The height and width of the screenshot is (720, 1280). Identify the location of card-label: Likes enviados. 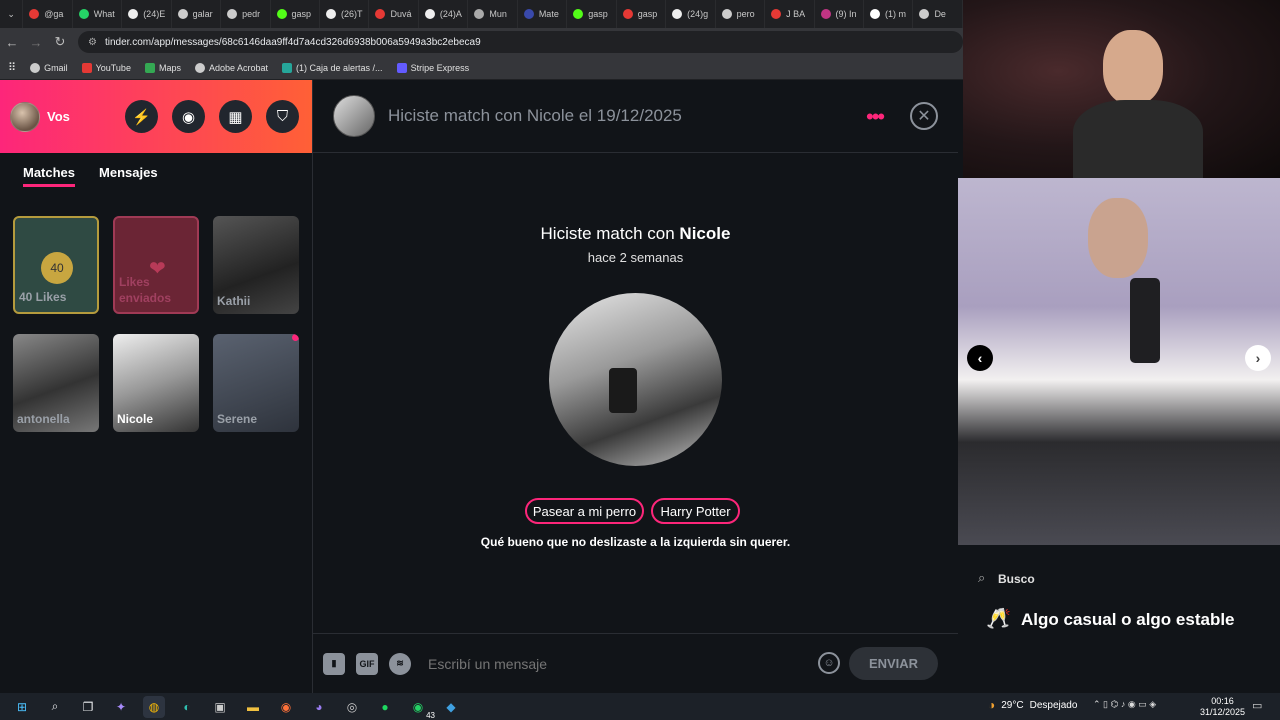
(145, 290).